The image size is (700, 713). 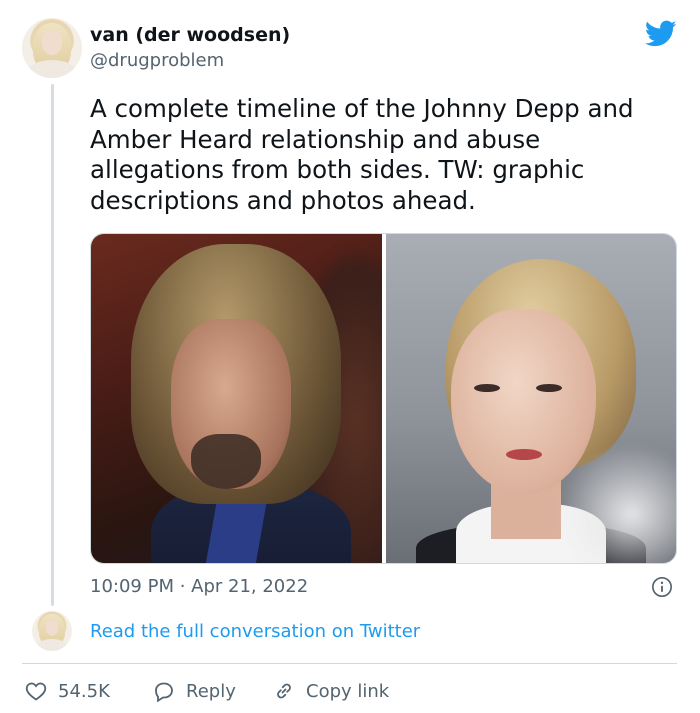 What do you see at coordinates (190, 35) in the screenshot?
I see `author-display-name: van (der woodsen)` at bounding box center [190, 35].